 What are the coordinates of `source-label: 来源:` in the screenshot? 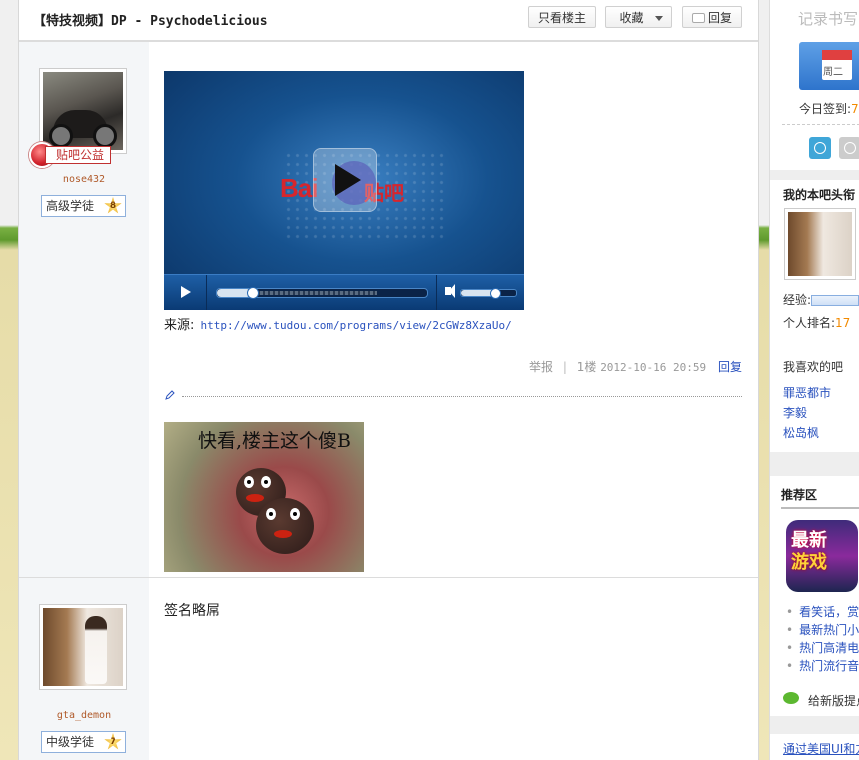 It's located at (179, 325).